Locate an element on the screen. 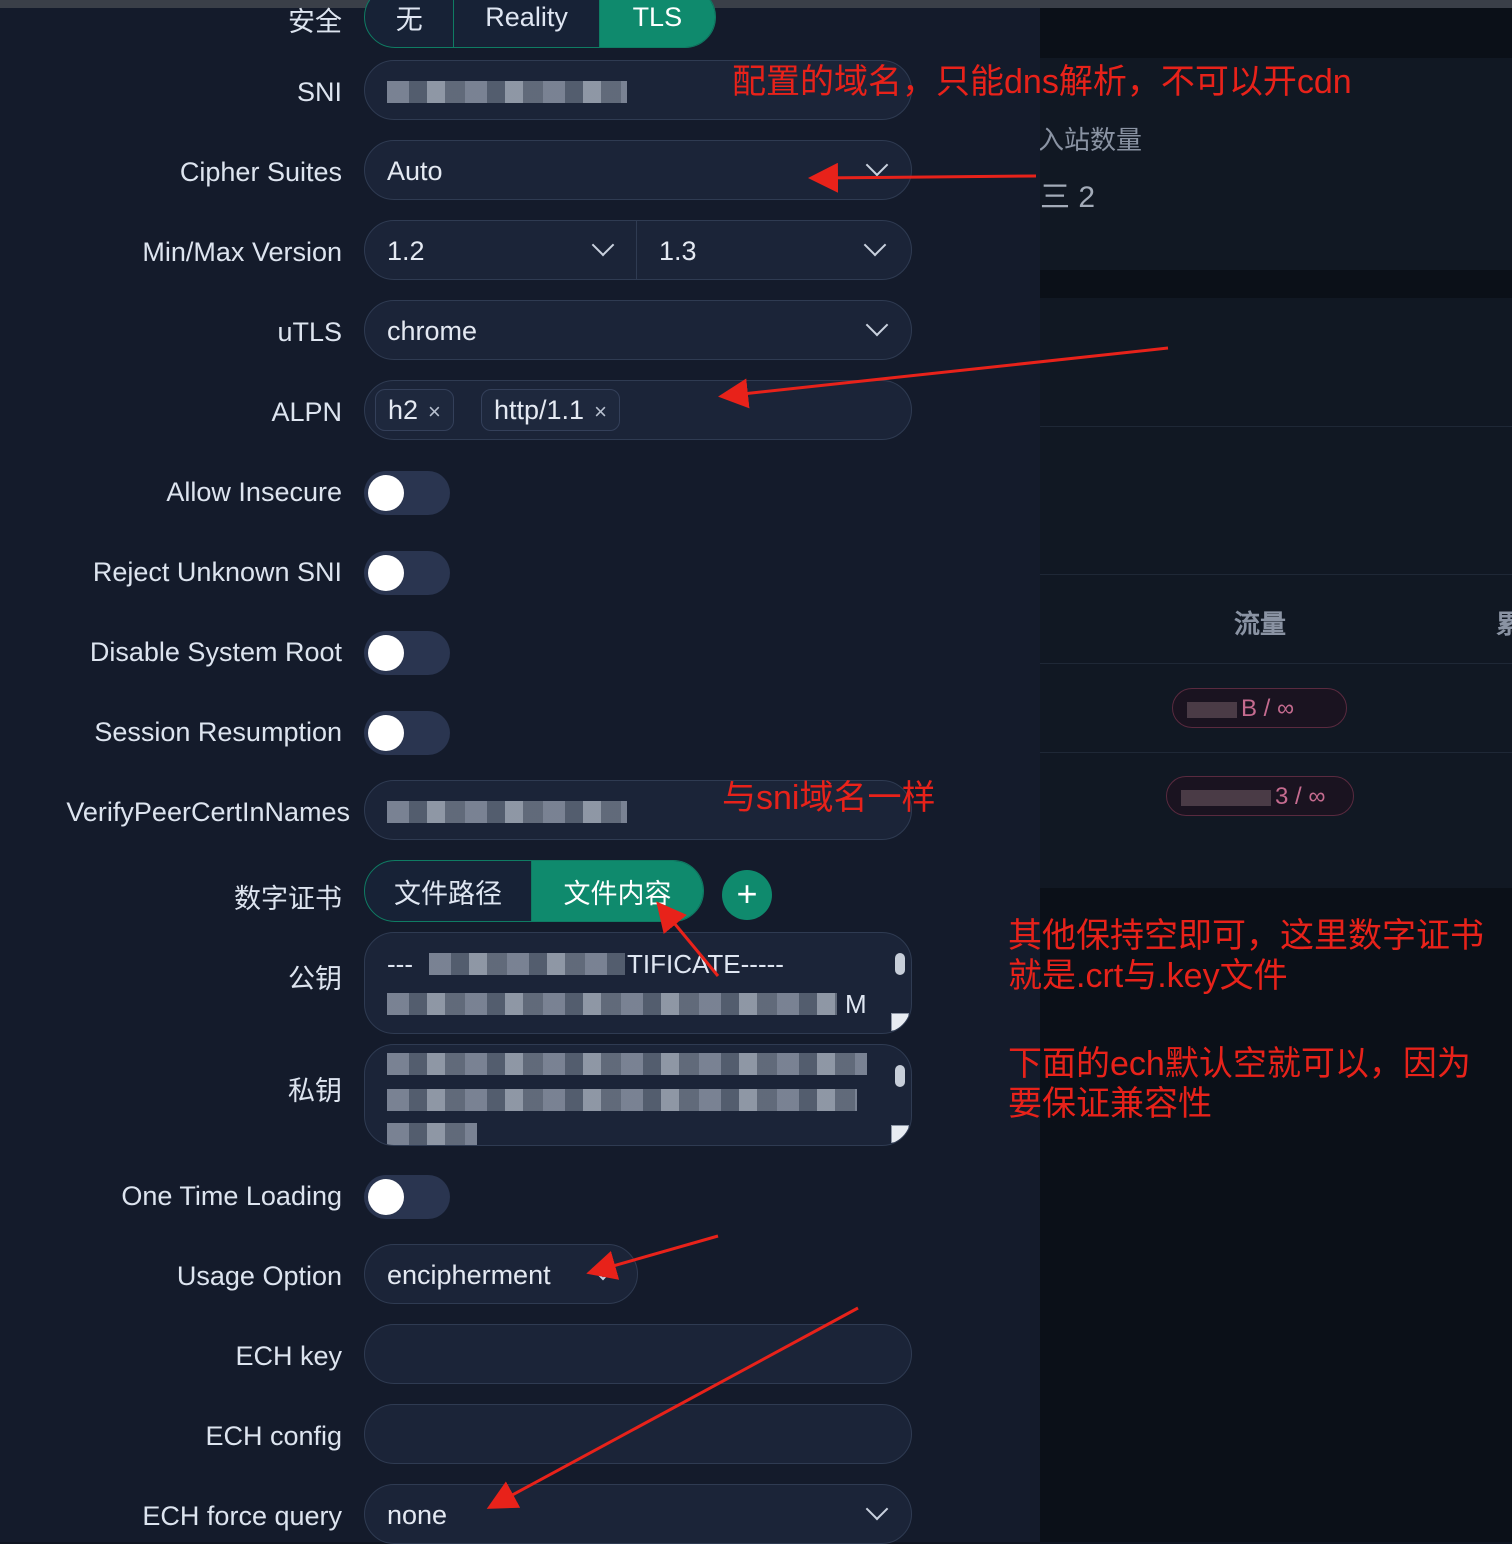  arrow-to-ech-force-query is located at coordinates (672, 1407).